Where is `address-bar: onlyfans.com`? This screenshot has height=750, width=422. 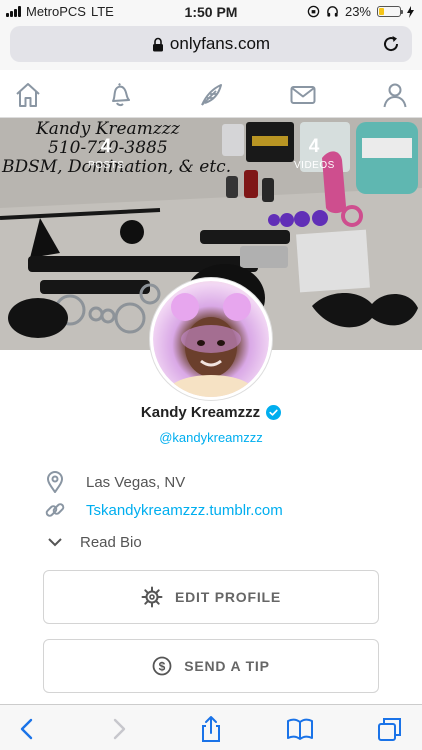
address-bar: onlyfans.com is located at coordinates (211, 44).